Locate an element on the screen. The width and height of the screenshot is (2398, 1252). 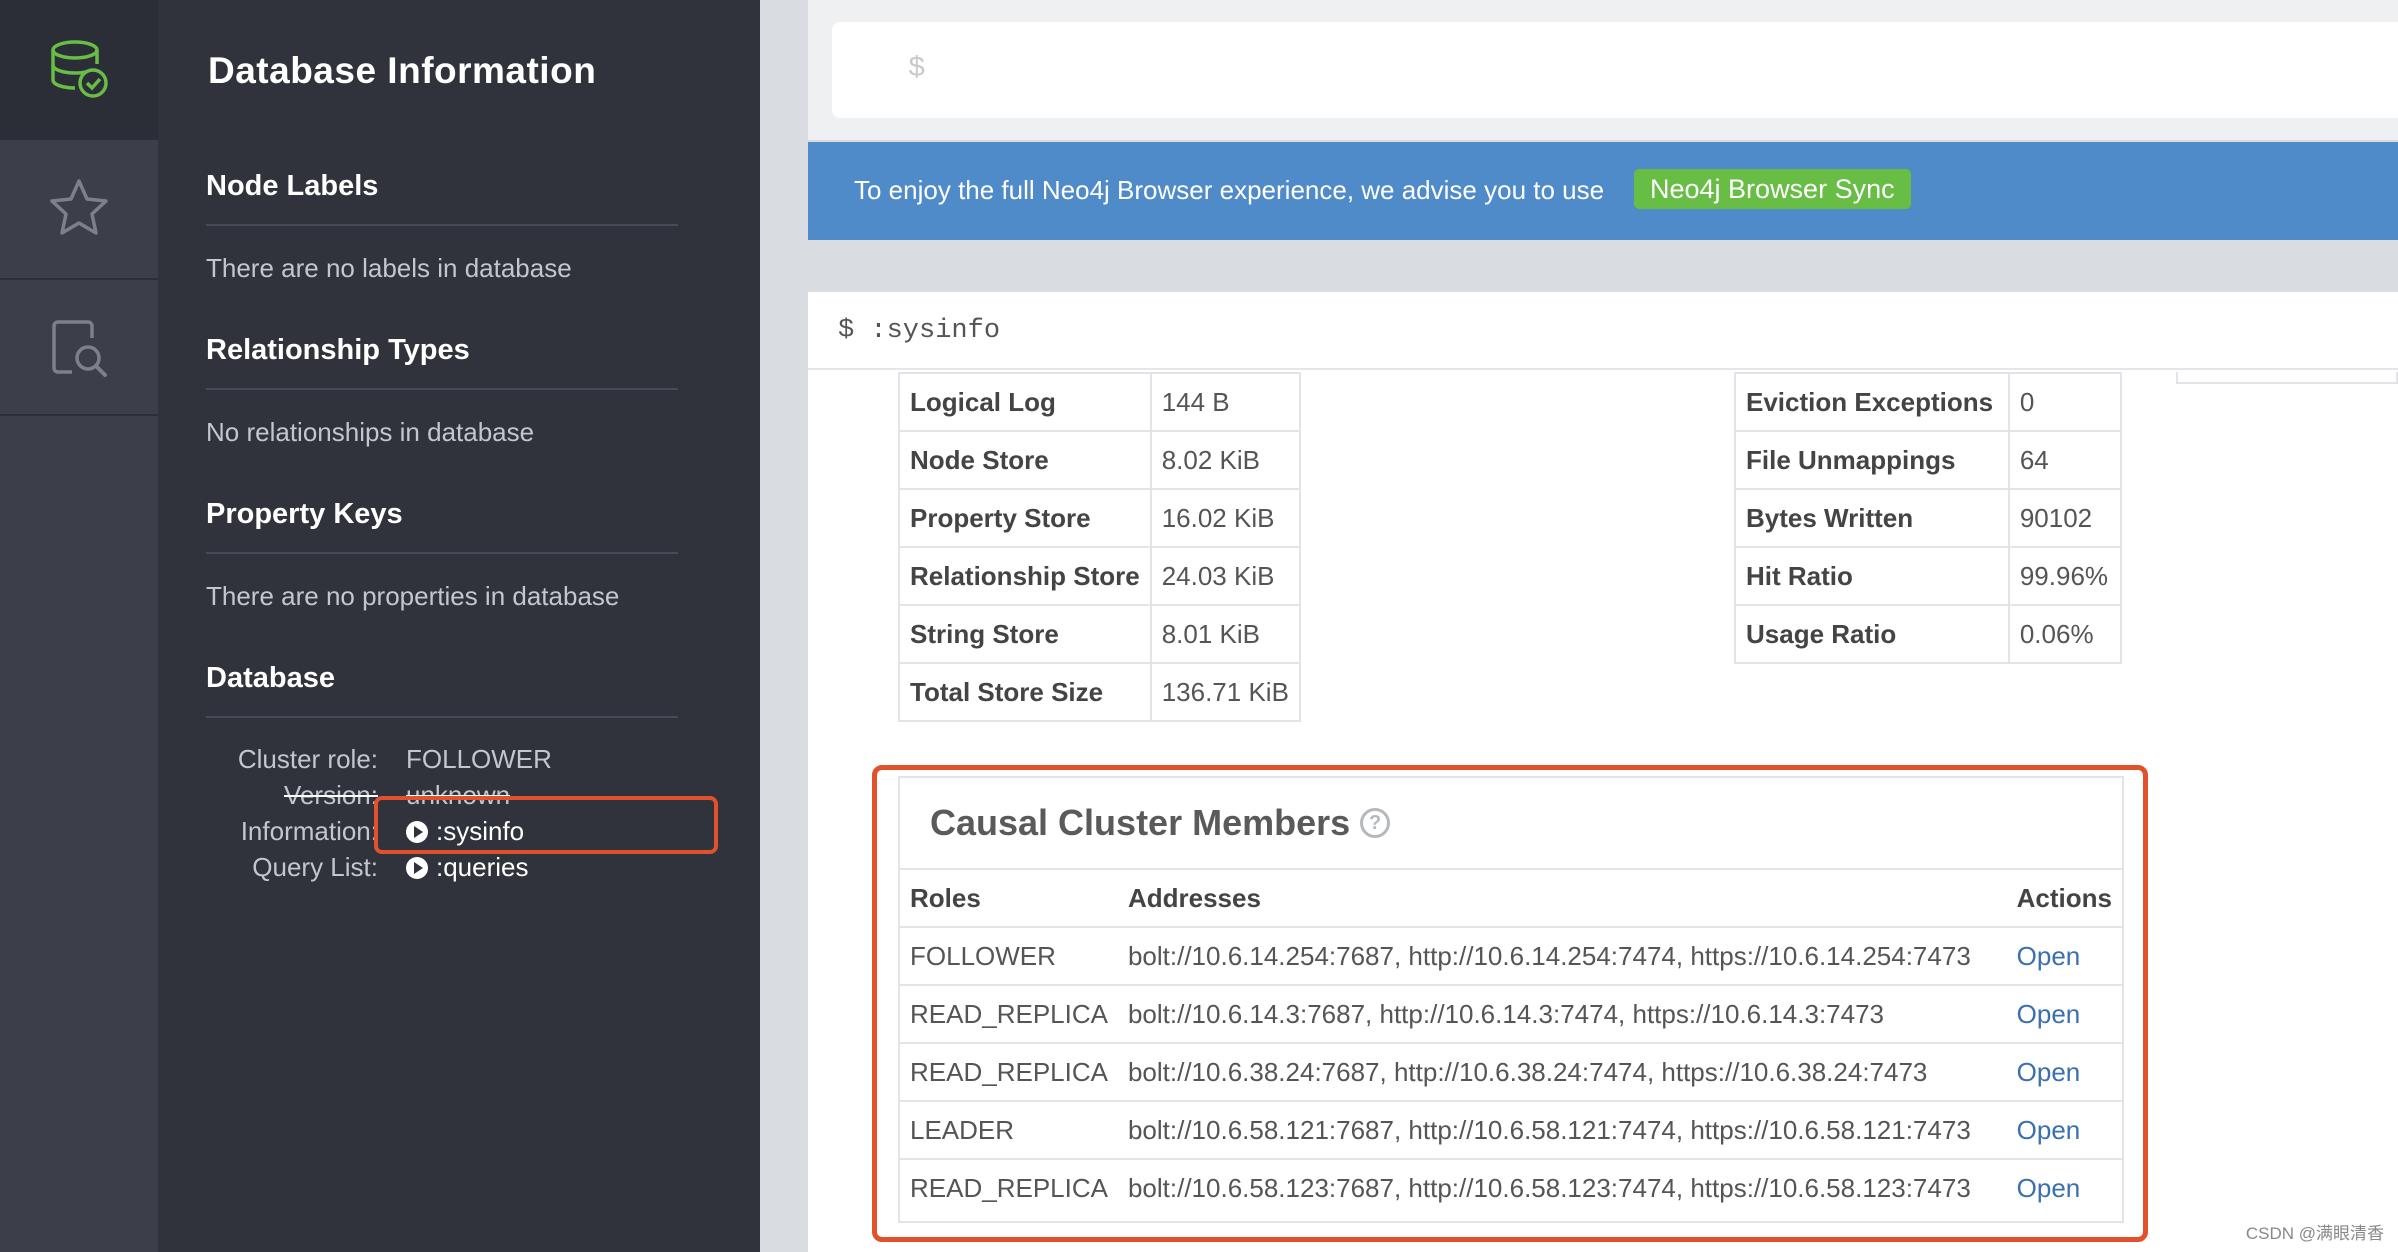
cluster-role-value: FOLLOWER is located at coordinates (479, 759).